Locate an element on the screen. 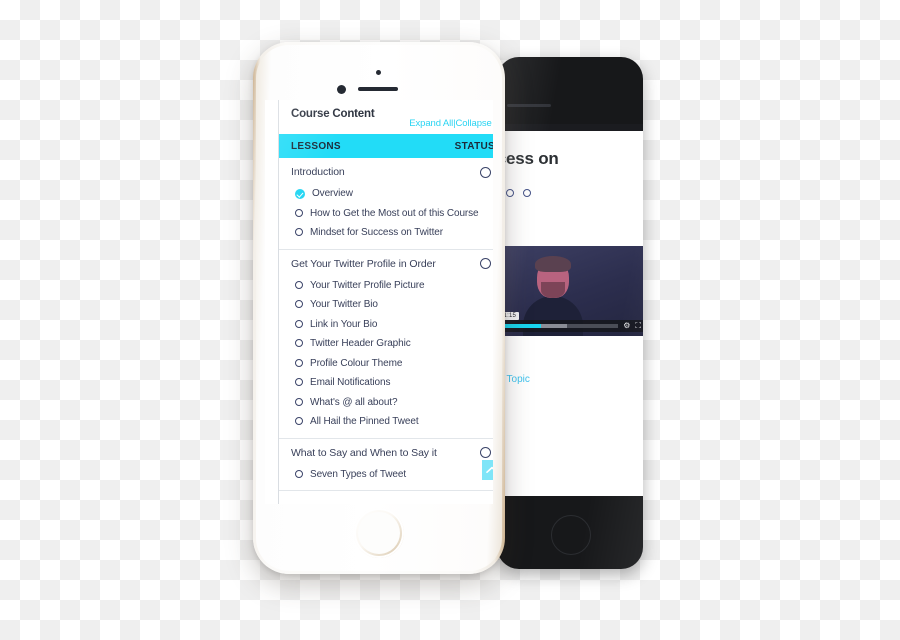  home-button-inner is located at coordinates (379, 533).